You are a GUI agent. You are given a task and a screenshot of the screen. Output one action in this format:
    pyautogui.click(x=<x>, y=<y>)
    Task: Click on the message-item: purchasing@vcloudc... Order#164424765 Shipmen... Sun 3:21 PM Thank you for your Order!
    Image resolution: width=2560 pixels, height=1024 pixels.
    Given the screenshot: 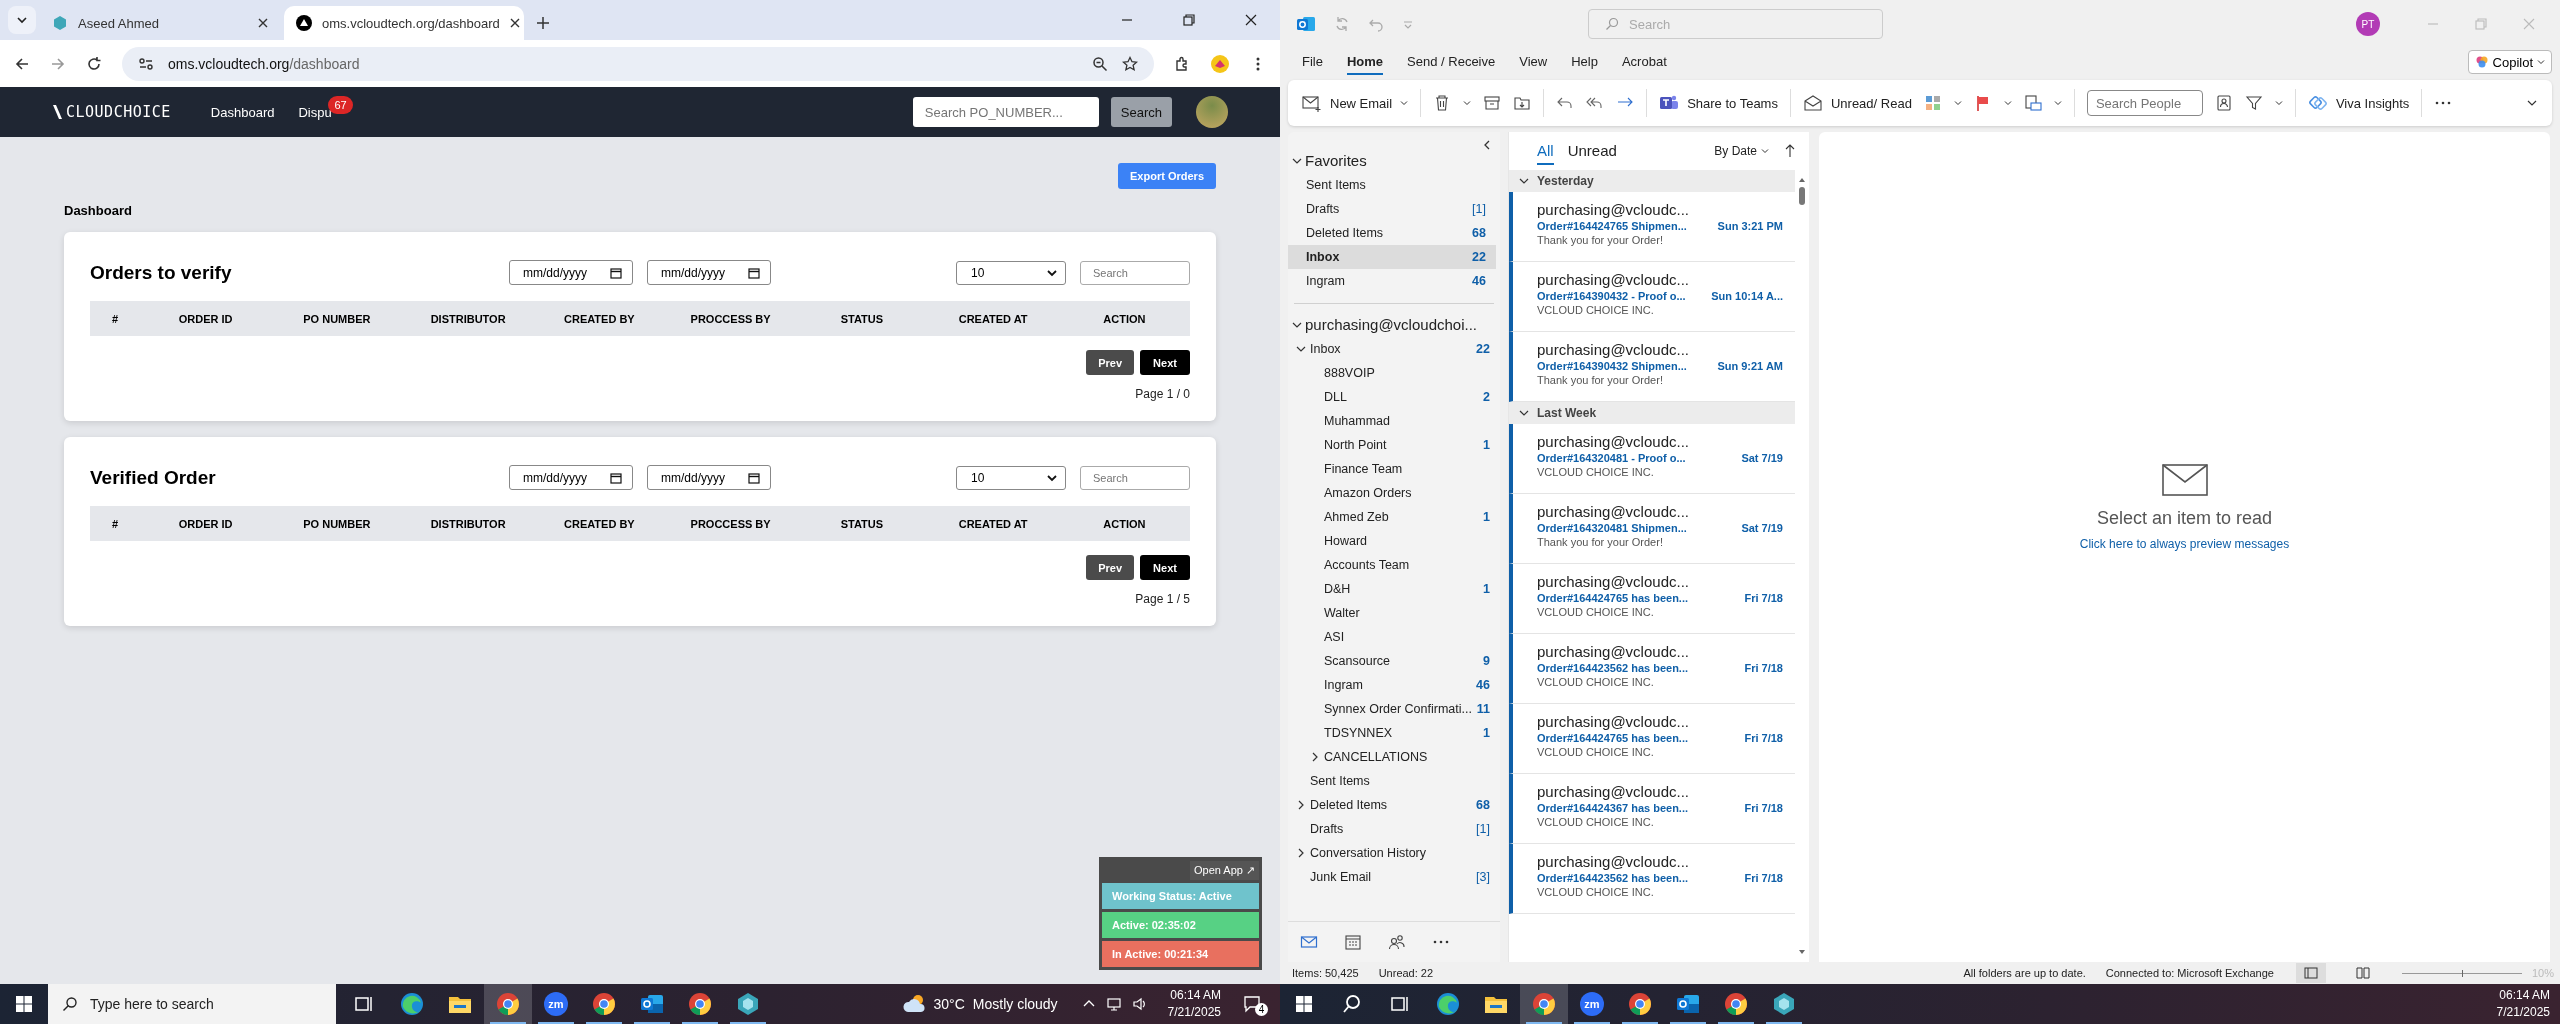 What is the action you would take?
    pyautogui.click(x=1652, y=227)
    